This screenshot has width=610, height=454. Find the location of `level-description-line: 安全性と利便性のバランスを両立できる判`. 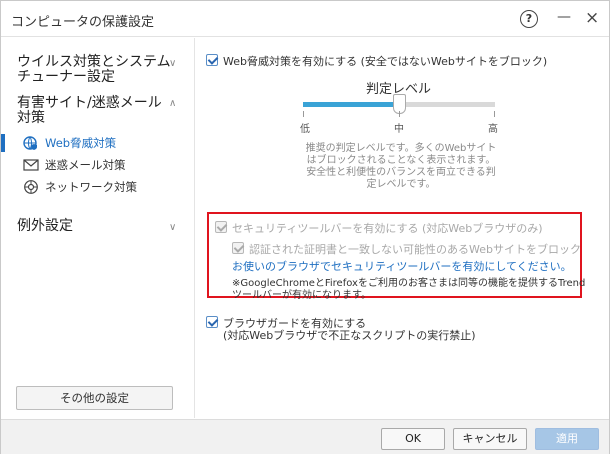

level-description-line: 安全性と利便性のバランスを両立できる判 is located at coordinates (401, 172).